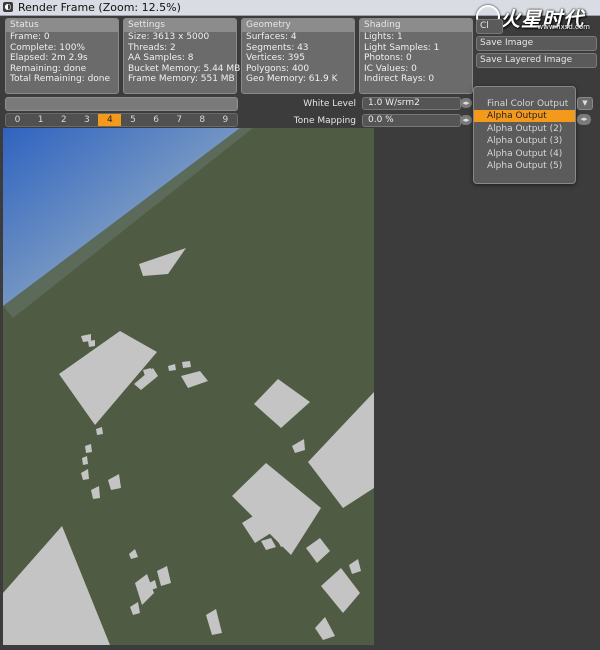  I want to click on window-title: Render Frame (Zoom: 12.5%), so click(99, 7).